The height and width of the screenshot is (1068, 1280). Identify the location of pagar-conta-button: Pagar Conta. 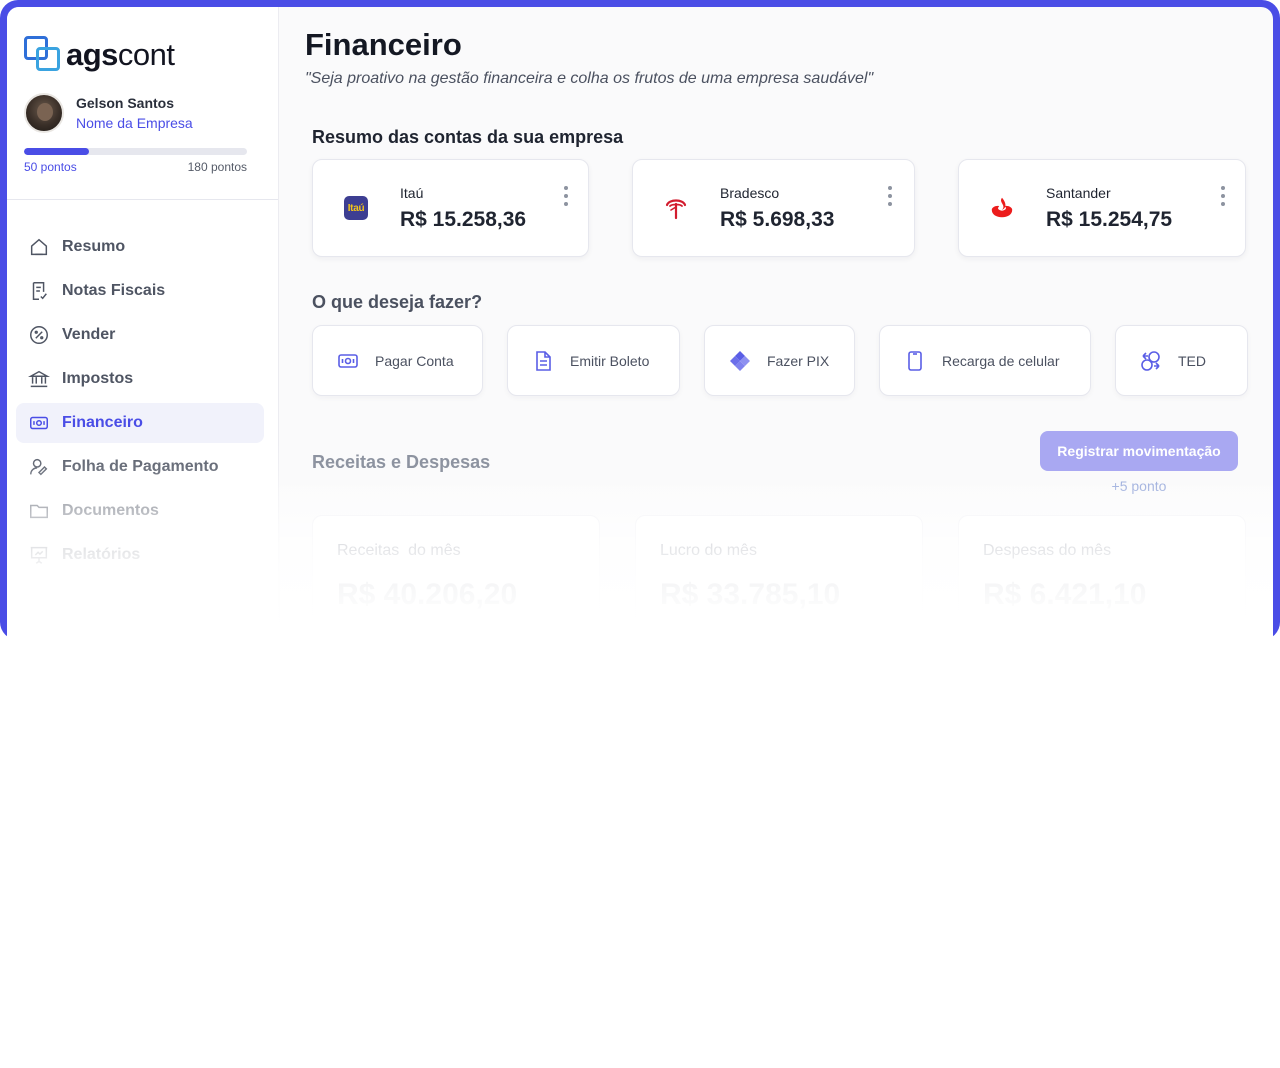
(397, 360).